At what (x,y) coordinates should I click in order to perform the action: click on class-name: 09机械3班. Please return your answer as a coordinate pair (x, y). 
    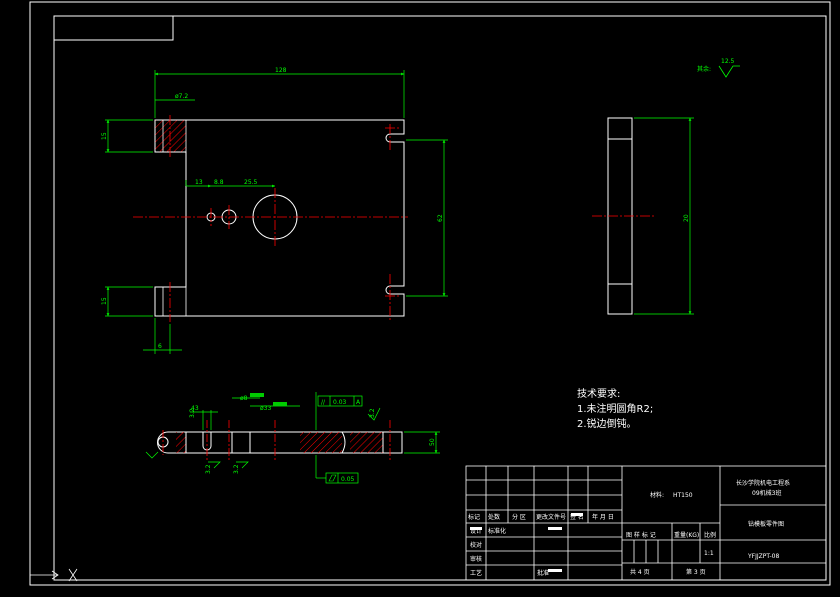
    Looking at the image, I should click on (766, 493).